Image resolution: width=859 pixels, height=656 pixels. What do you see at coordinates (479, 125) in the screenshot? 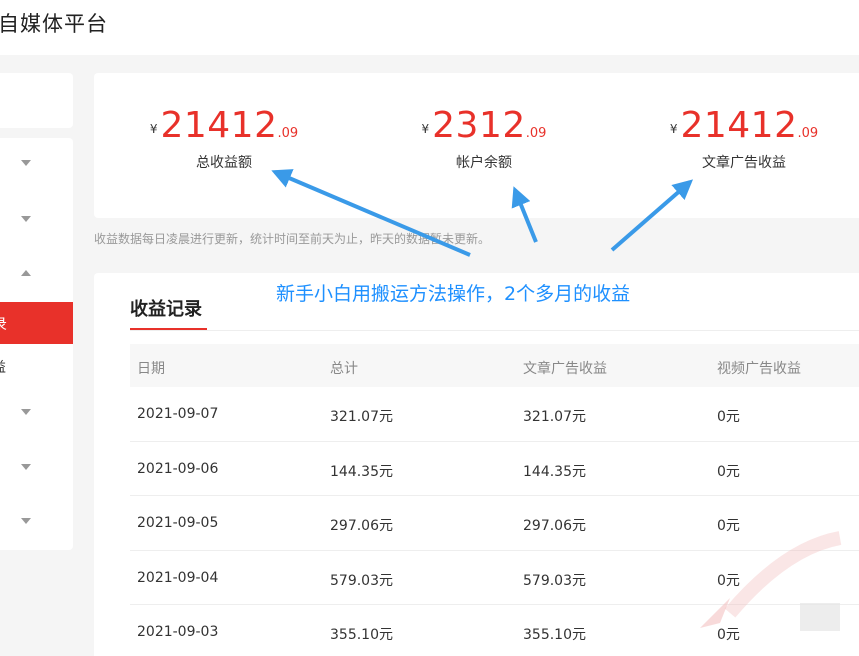
I see `stat-integer: 2312` at bounding box center [479, 125].